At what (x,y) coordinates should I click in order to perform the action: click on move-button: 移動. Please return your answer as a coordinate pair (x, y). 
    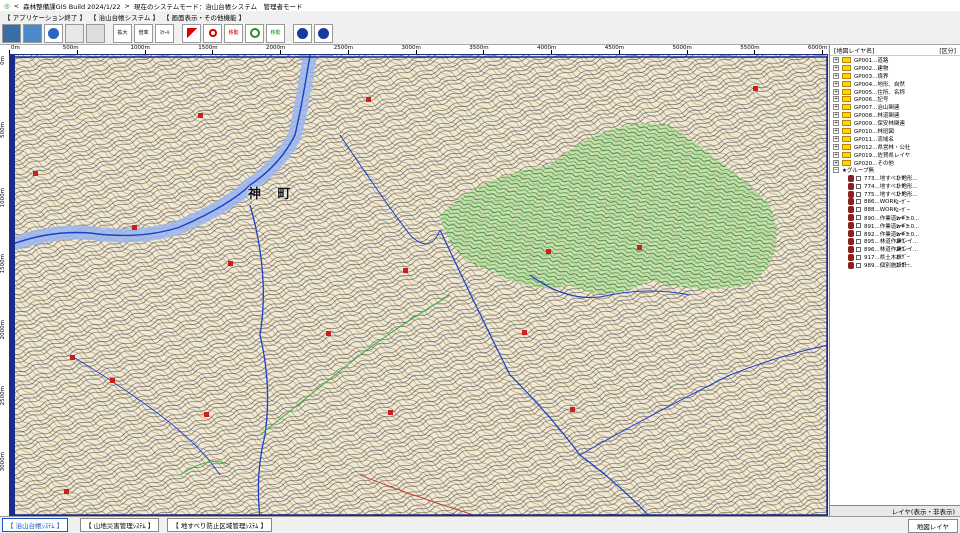
    Looking at the image, I should click on (275, 33).